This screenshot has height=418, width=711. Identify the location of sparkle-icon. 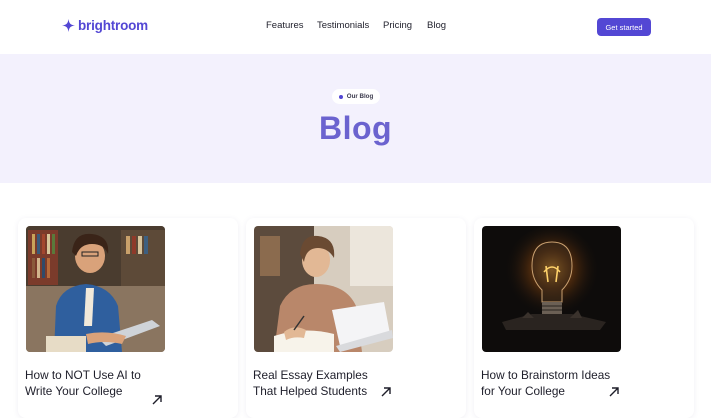
(68, 25).